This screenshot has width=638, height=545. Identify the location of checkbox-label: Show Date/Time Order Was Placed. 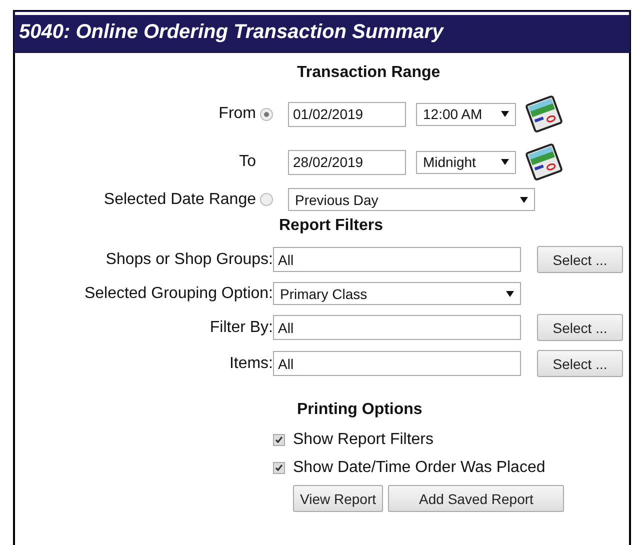
(419, 468).